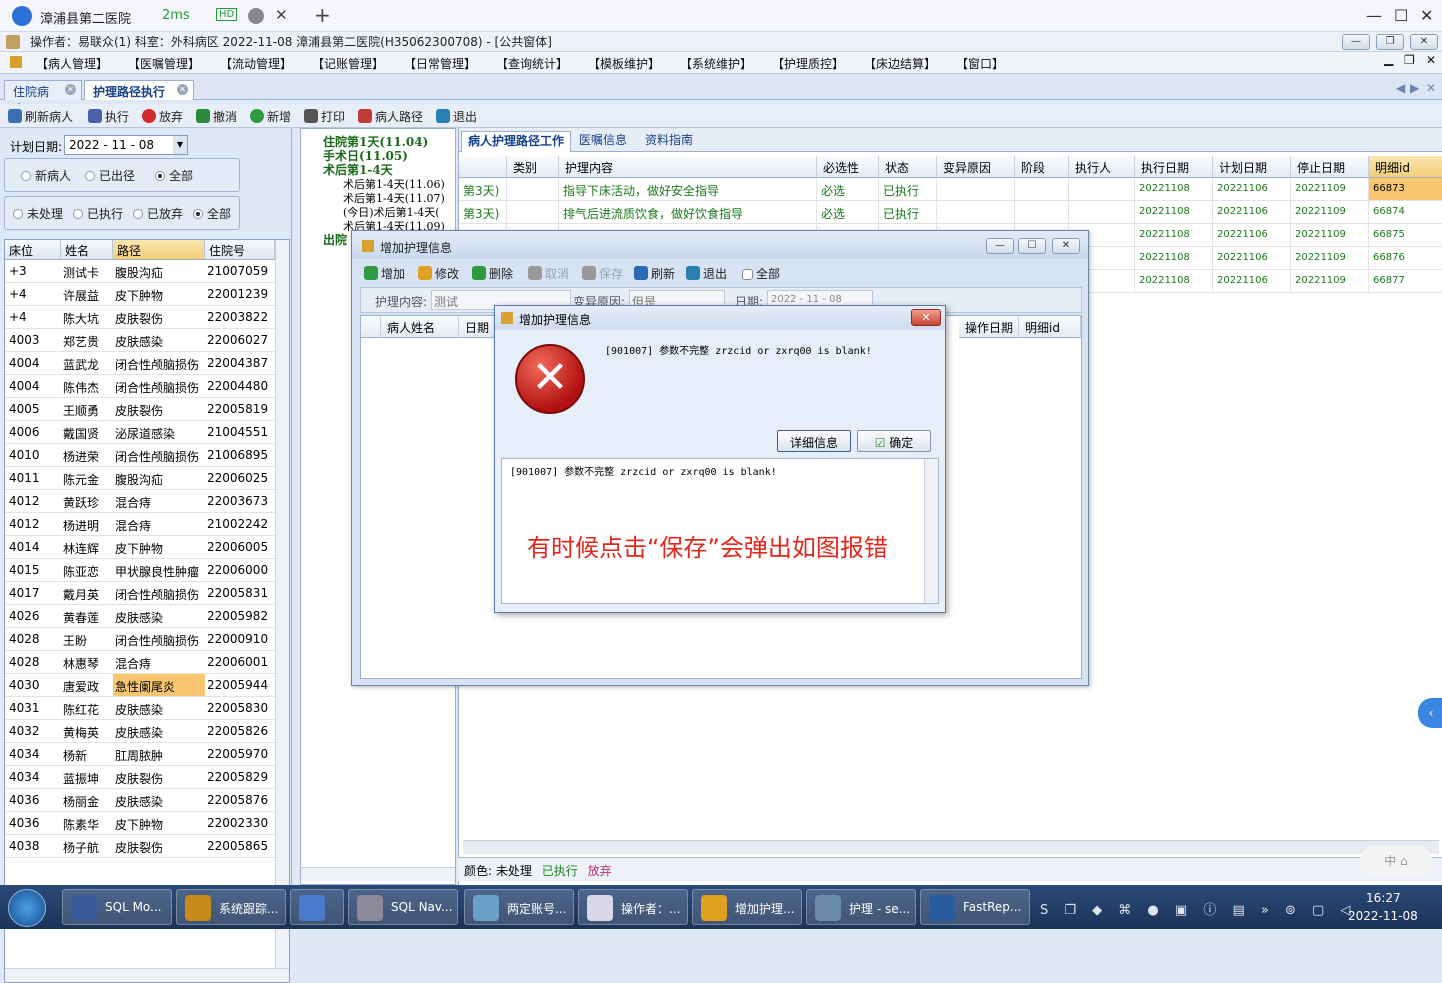  I want to click on table-row: 4017 戴月英 闭合性颅脑损伤 22005831, so click(140, 593).